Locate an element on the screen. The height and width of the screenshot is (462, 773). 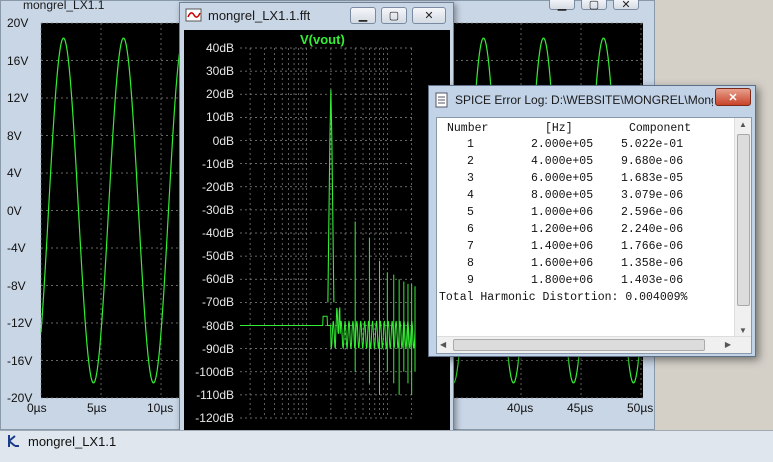
fft-y-tick-label: -60dB is located at coordinates (217, 279).